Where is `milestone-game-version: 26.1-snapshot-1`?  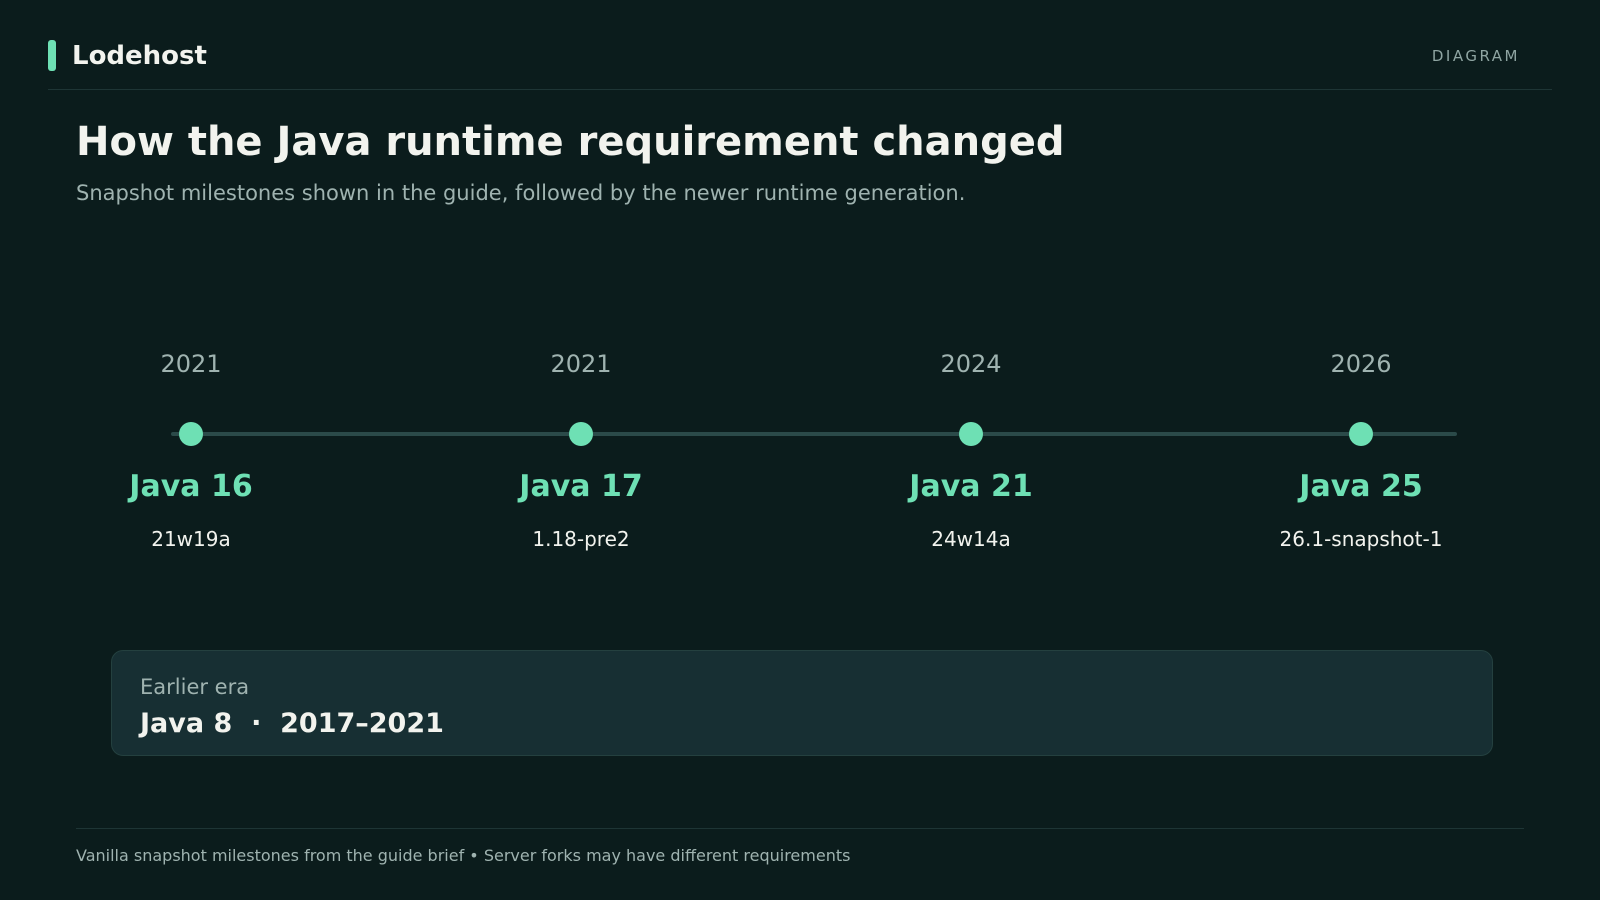
milestone-game-version: 26.1-snapshot-1 is located at coordinates (1361, 539).